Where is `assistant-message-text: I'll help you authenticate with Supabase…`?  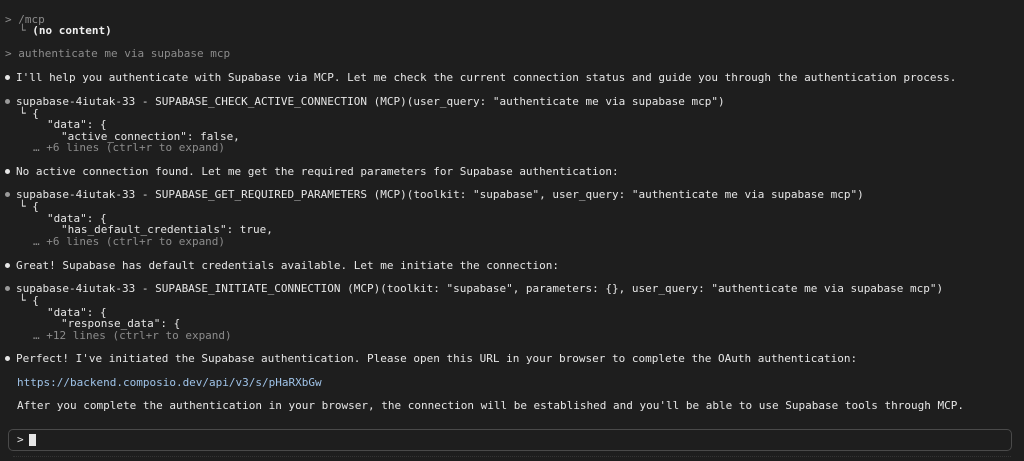
assistant-message-text: I'll help you authenticate with Supabase… is located at coordinates (486, 77).